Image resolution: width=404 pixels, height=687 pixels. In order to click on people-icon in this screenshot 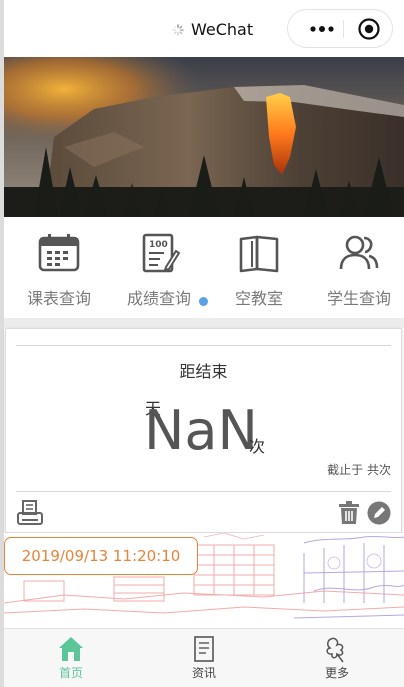, I will do `click(359, 252)`.